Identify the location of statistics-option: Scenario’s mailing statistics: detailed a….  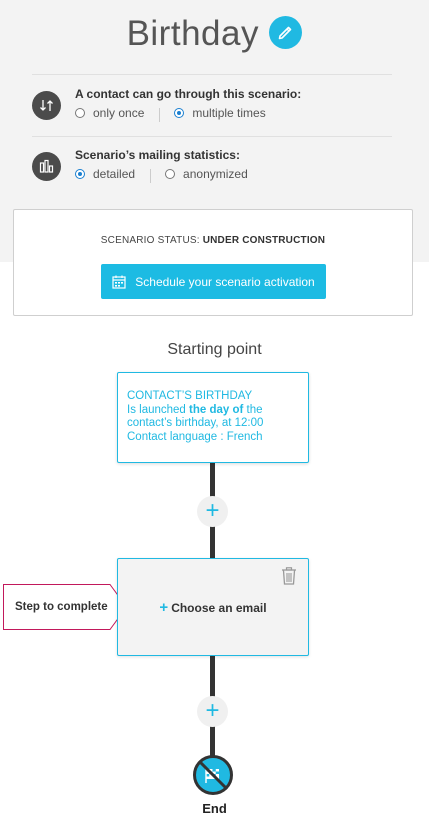
(217, 168).